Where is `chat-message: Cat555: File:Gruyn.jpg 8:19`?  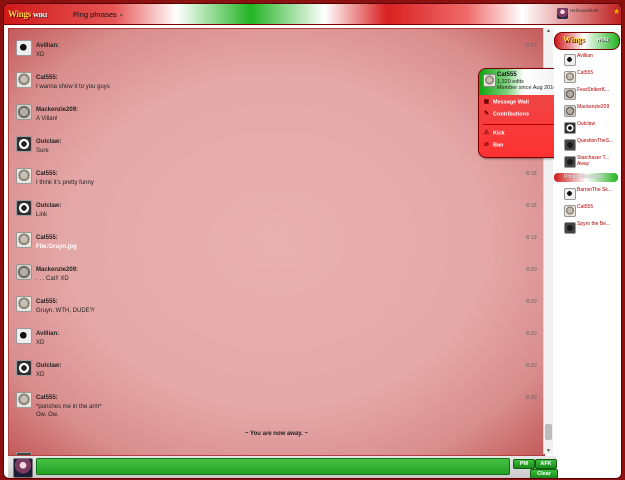
chat-message: Cat555: File:Gruyn.jpg 8:19 is located at coordinates (276, 243).